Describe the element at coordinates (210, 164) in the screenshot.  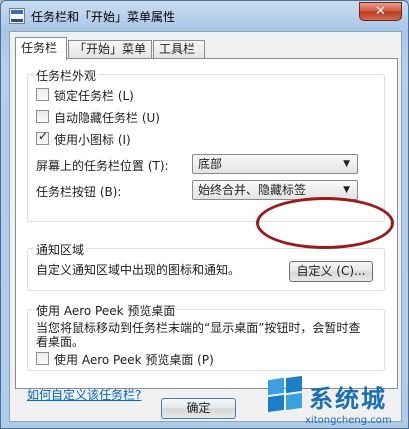
I see `taskbar-position-value: 底部` at that location.